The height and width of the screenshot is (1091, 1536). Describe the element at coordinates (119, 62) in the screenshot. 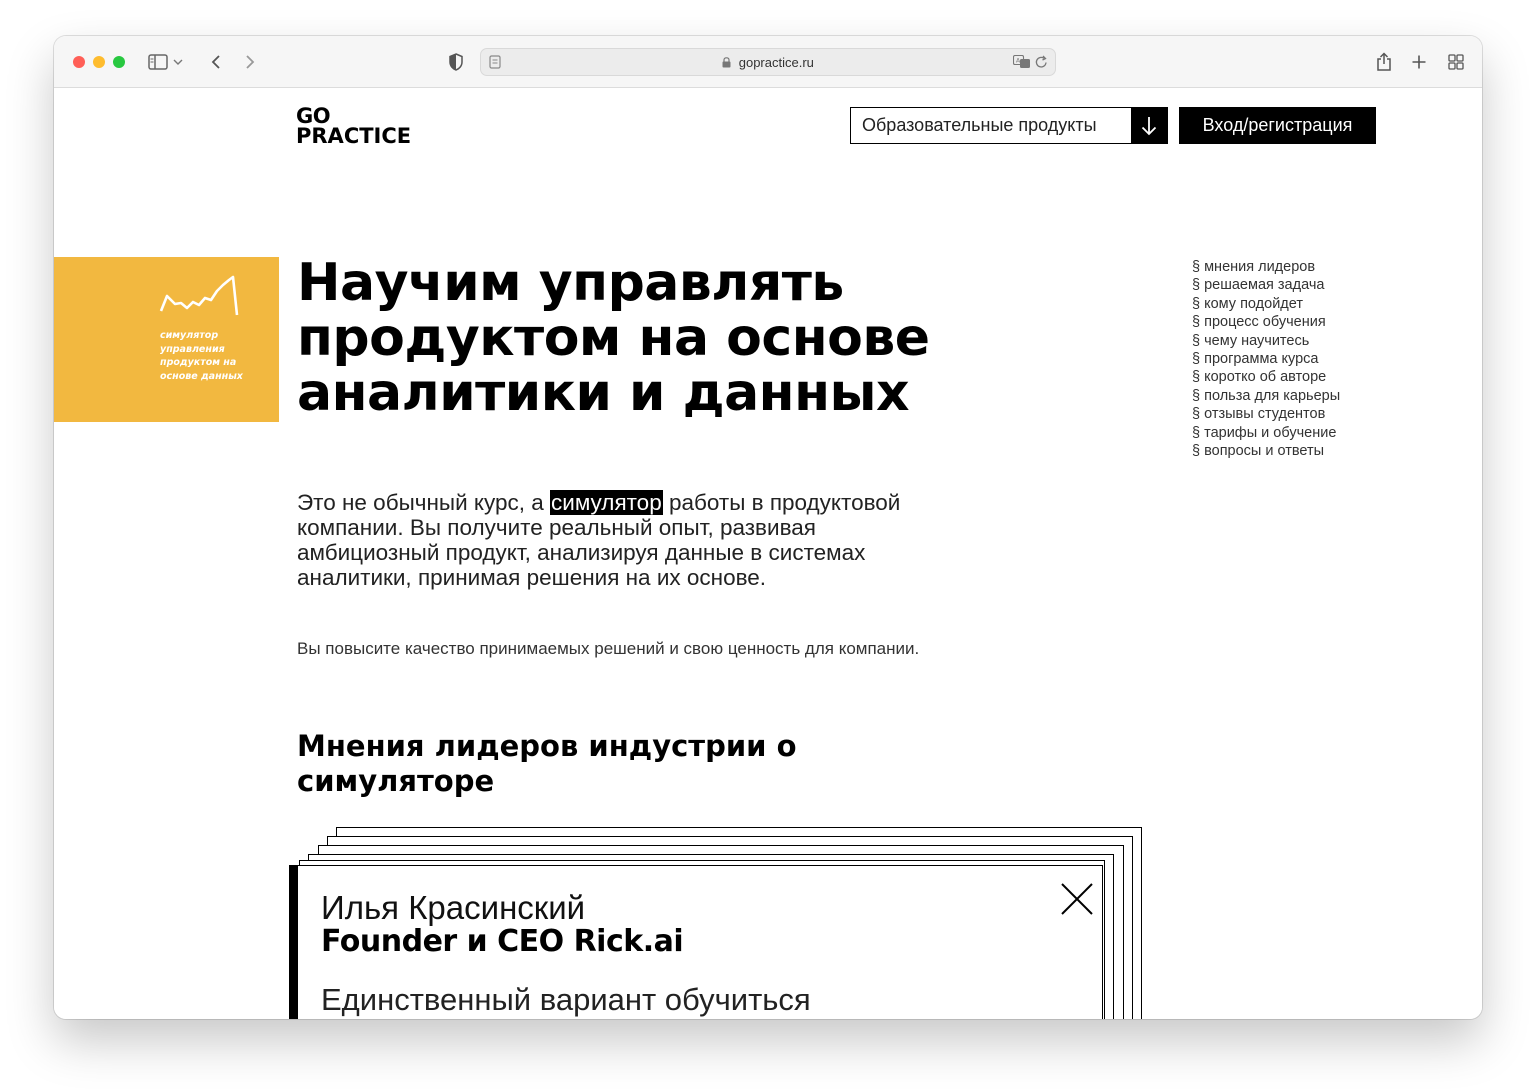

I see `zoom-window-button` at that location.